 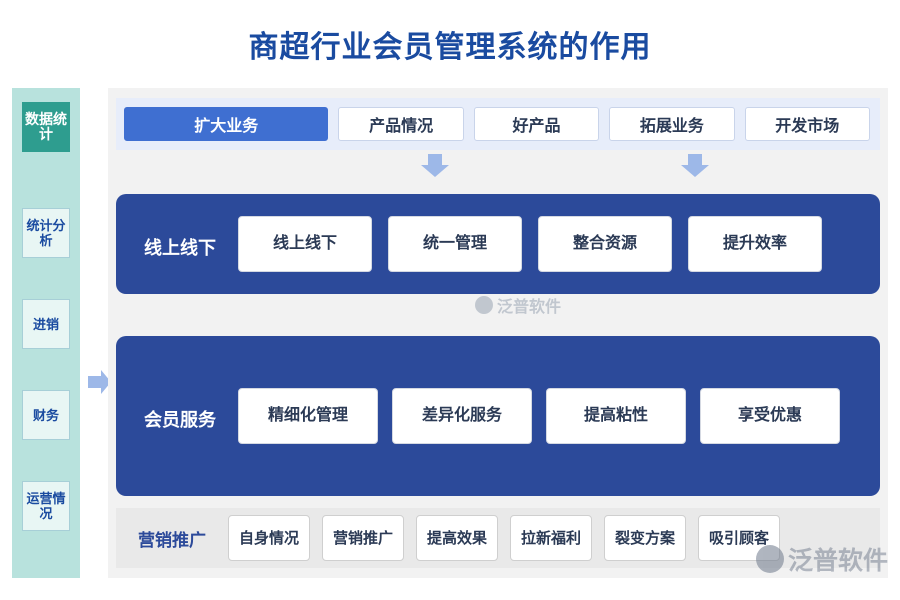 I want to click on top-chip-row: 扩大业务 产品情况 好产品 拓展业务 开发市场, so click(x=498, y=124).